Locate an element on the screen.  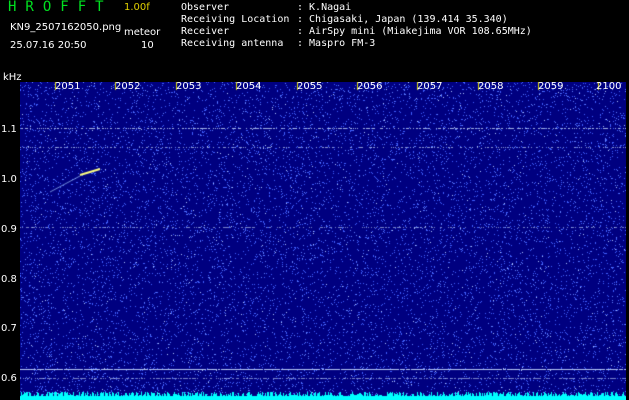
x-tick-label: 2055 is located at coordinates (310, 86).